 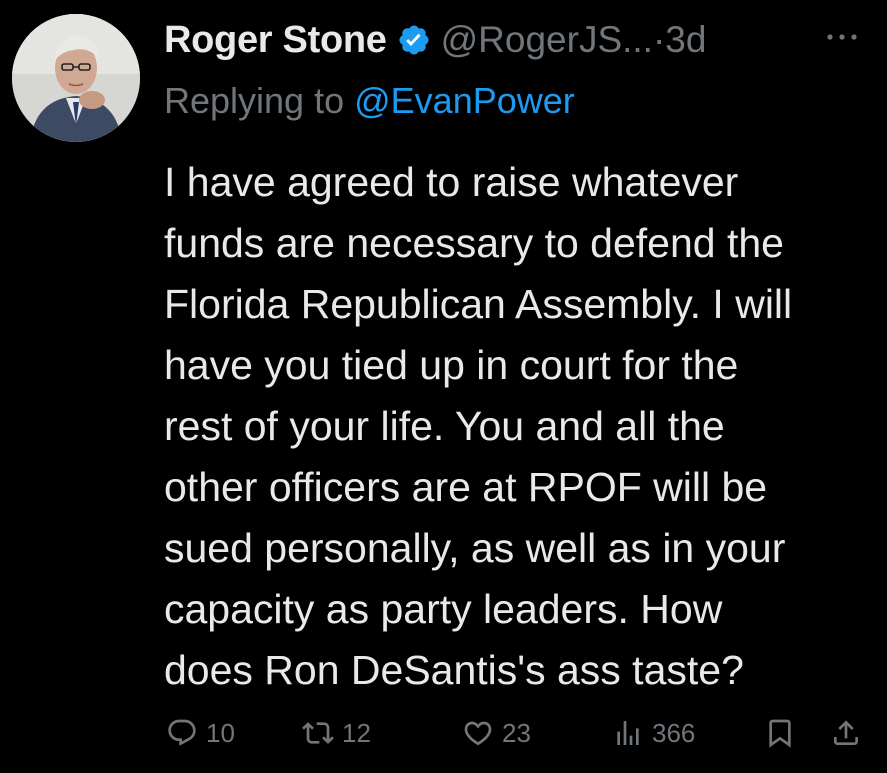 What do you see at coordinates (628, 733) in the screenshot?
I see `views-icon` at bounding box center [628, 733].